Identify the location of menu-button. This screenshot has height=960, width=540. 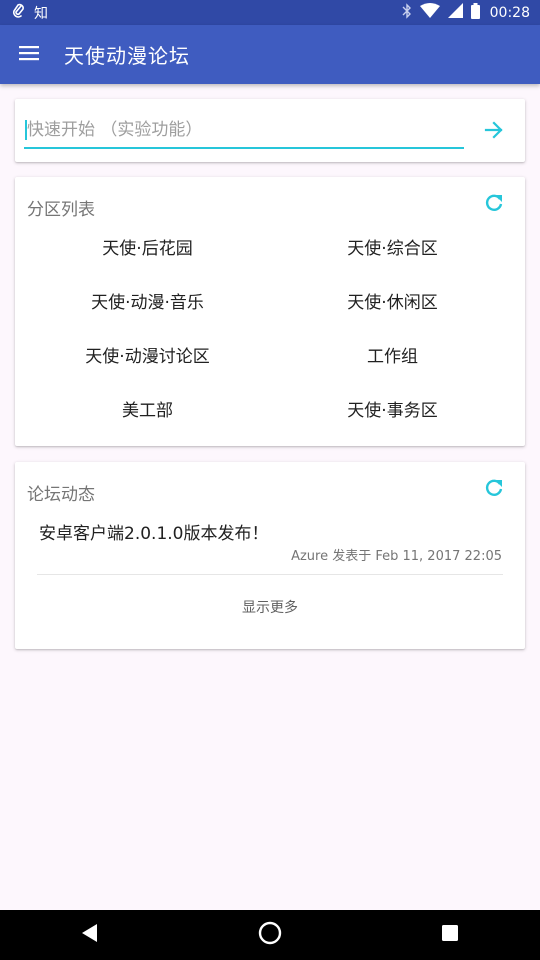
(29, 54).